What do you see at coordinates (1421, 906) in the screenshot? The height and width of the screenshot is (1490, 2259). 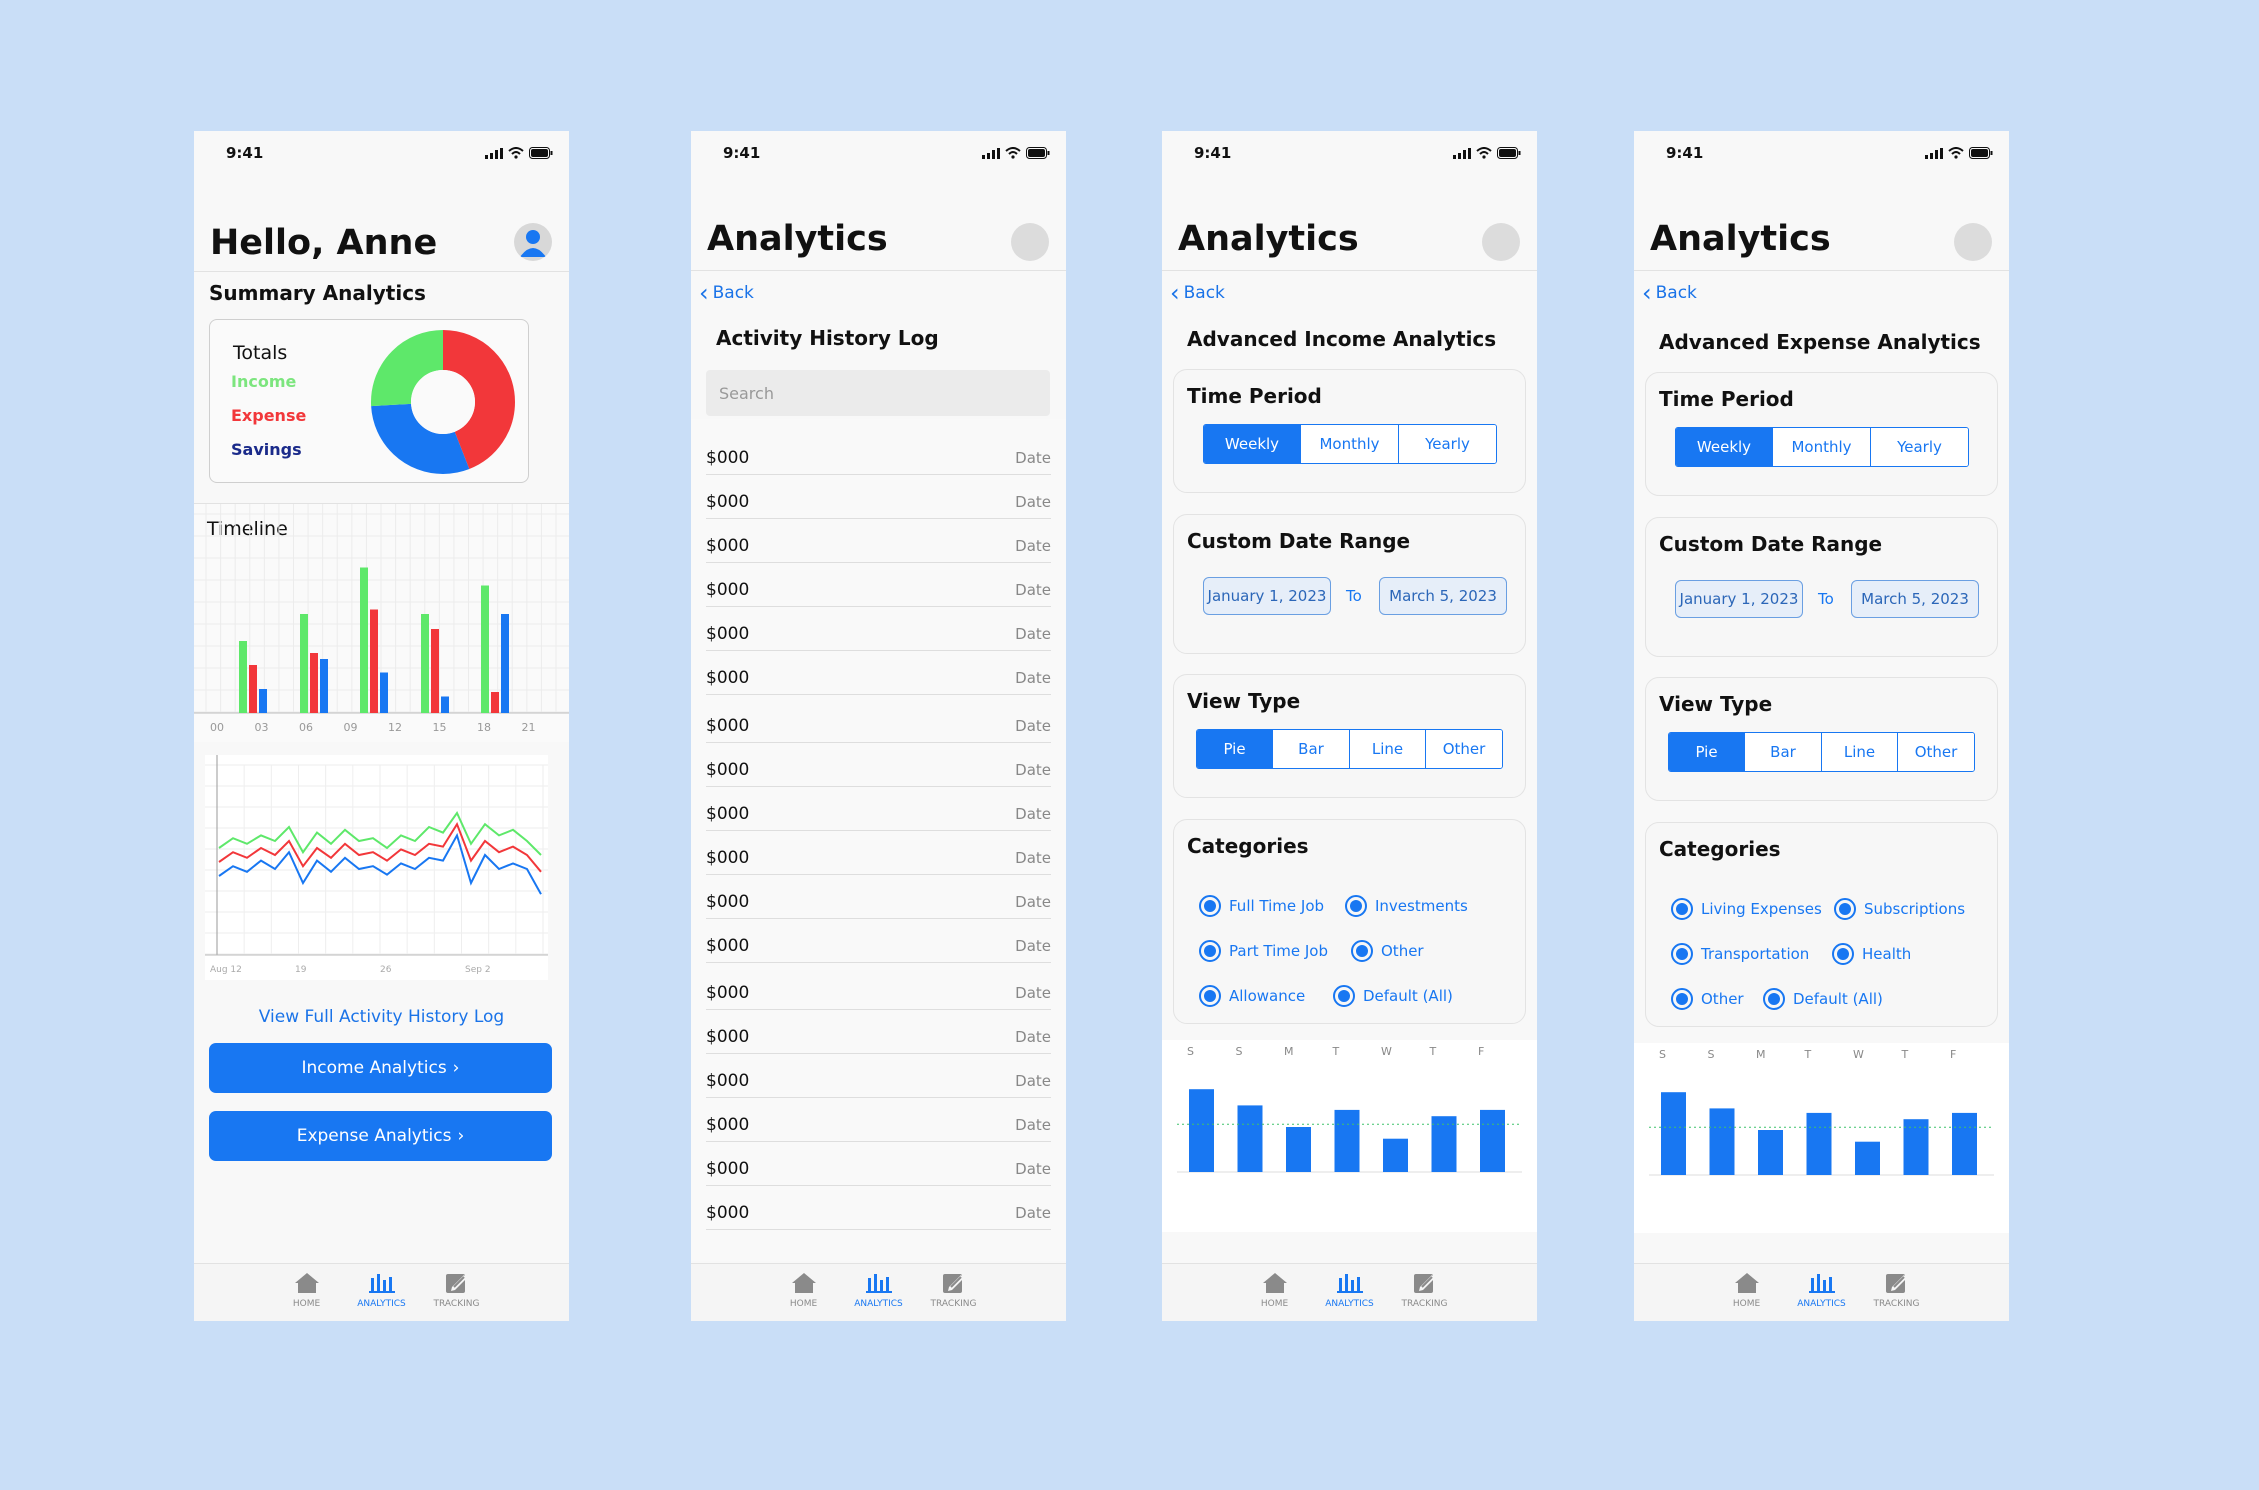 I see `category-label: Investments` at bounding box center [1421, 906].